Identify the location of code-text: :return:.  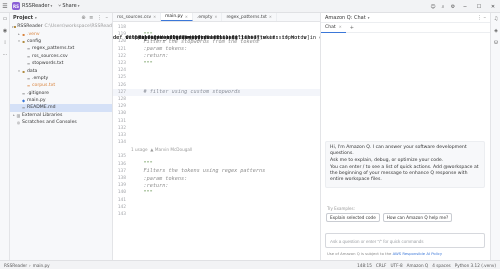
(150, 185).